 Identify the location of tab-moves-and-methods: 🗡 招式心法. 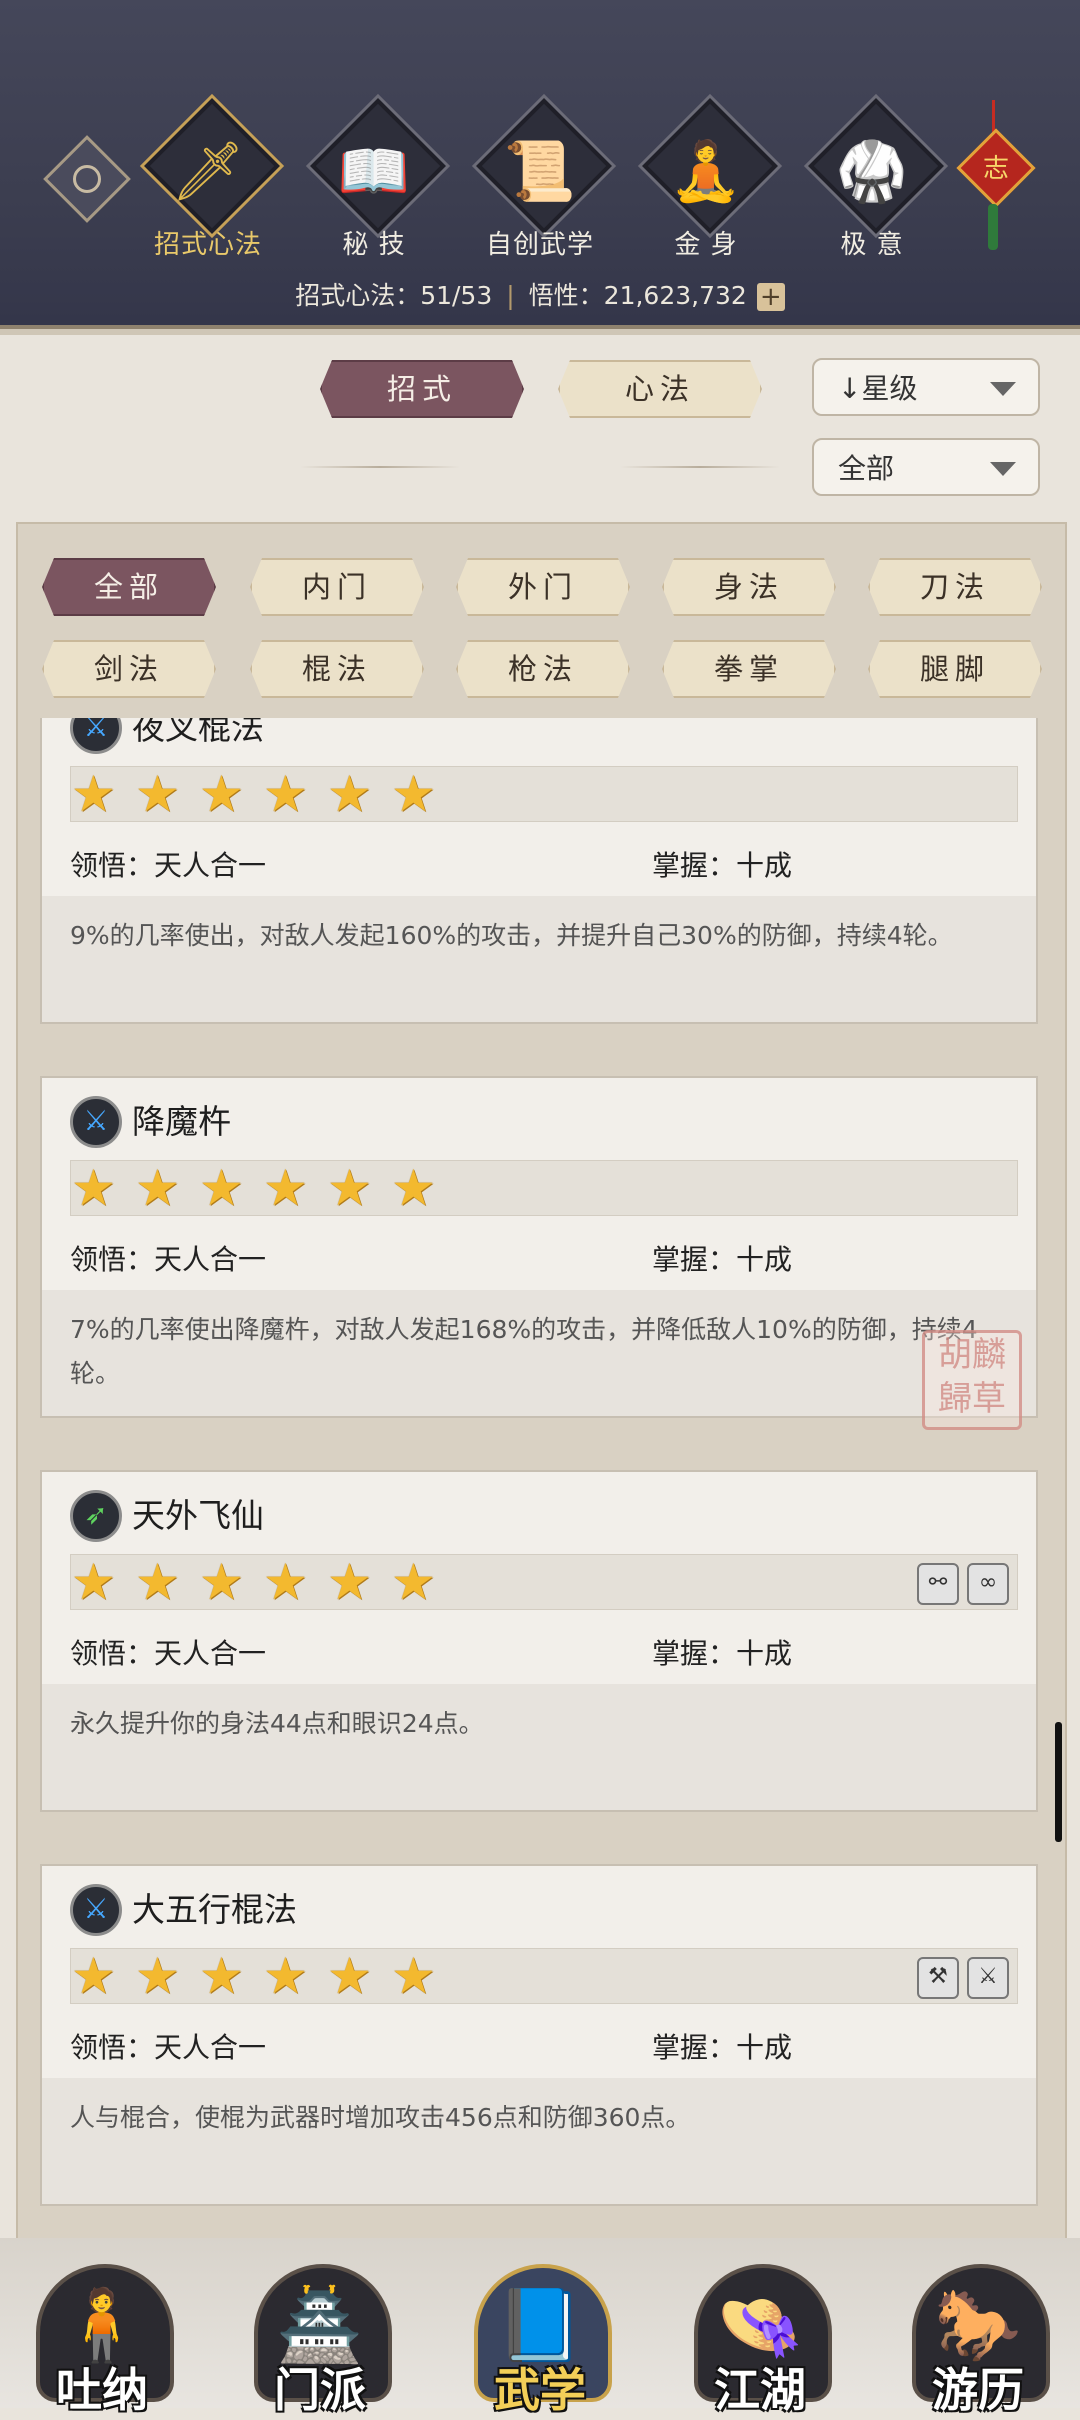
(206, 184).